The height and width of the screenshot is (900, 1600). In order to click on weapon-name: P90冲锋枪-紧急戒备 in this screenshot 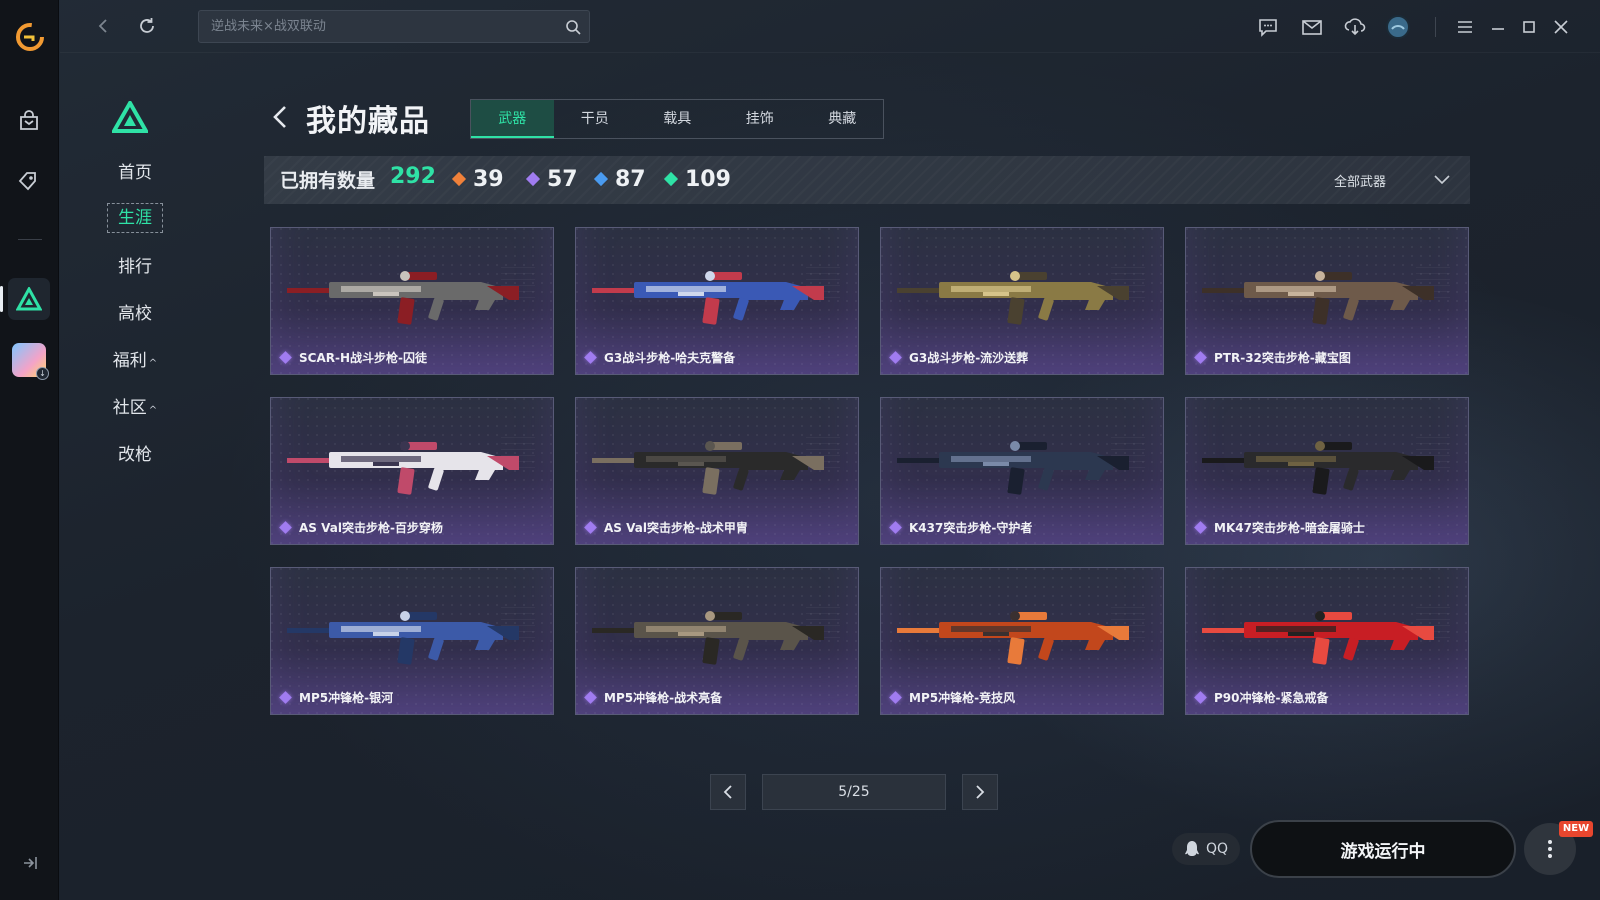, I will do `click(1261, 697)`.